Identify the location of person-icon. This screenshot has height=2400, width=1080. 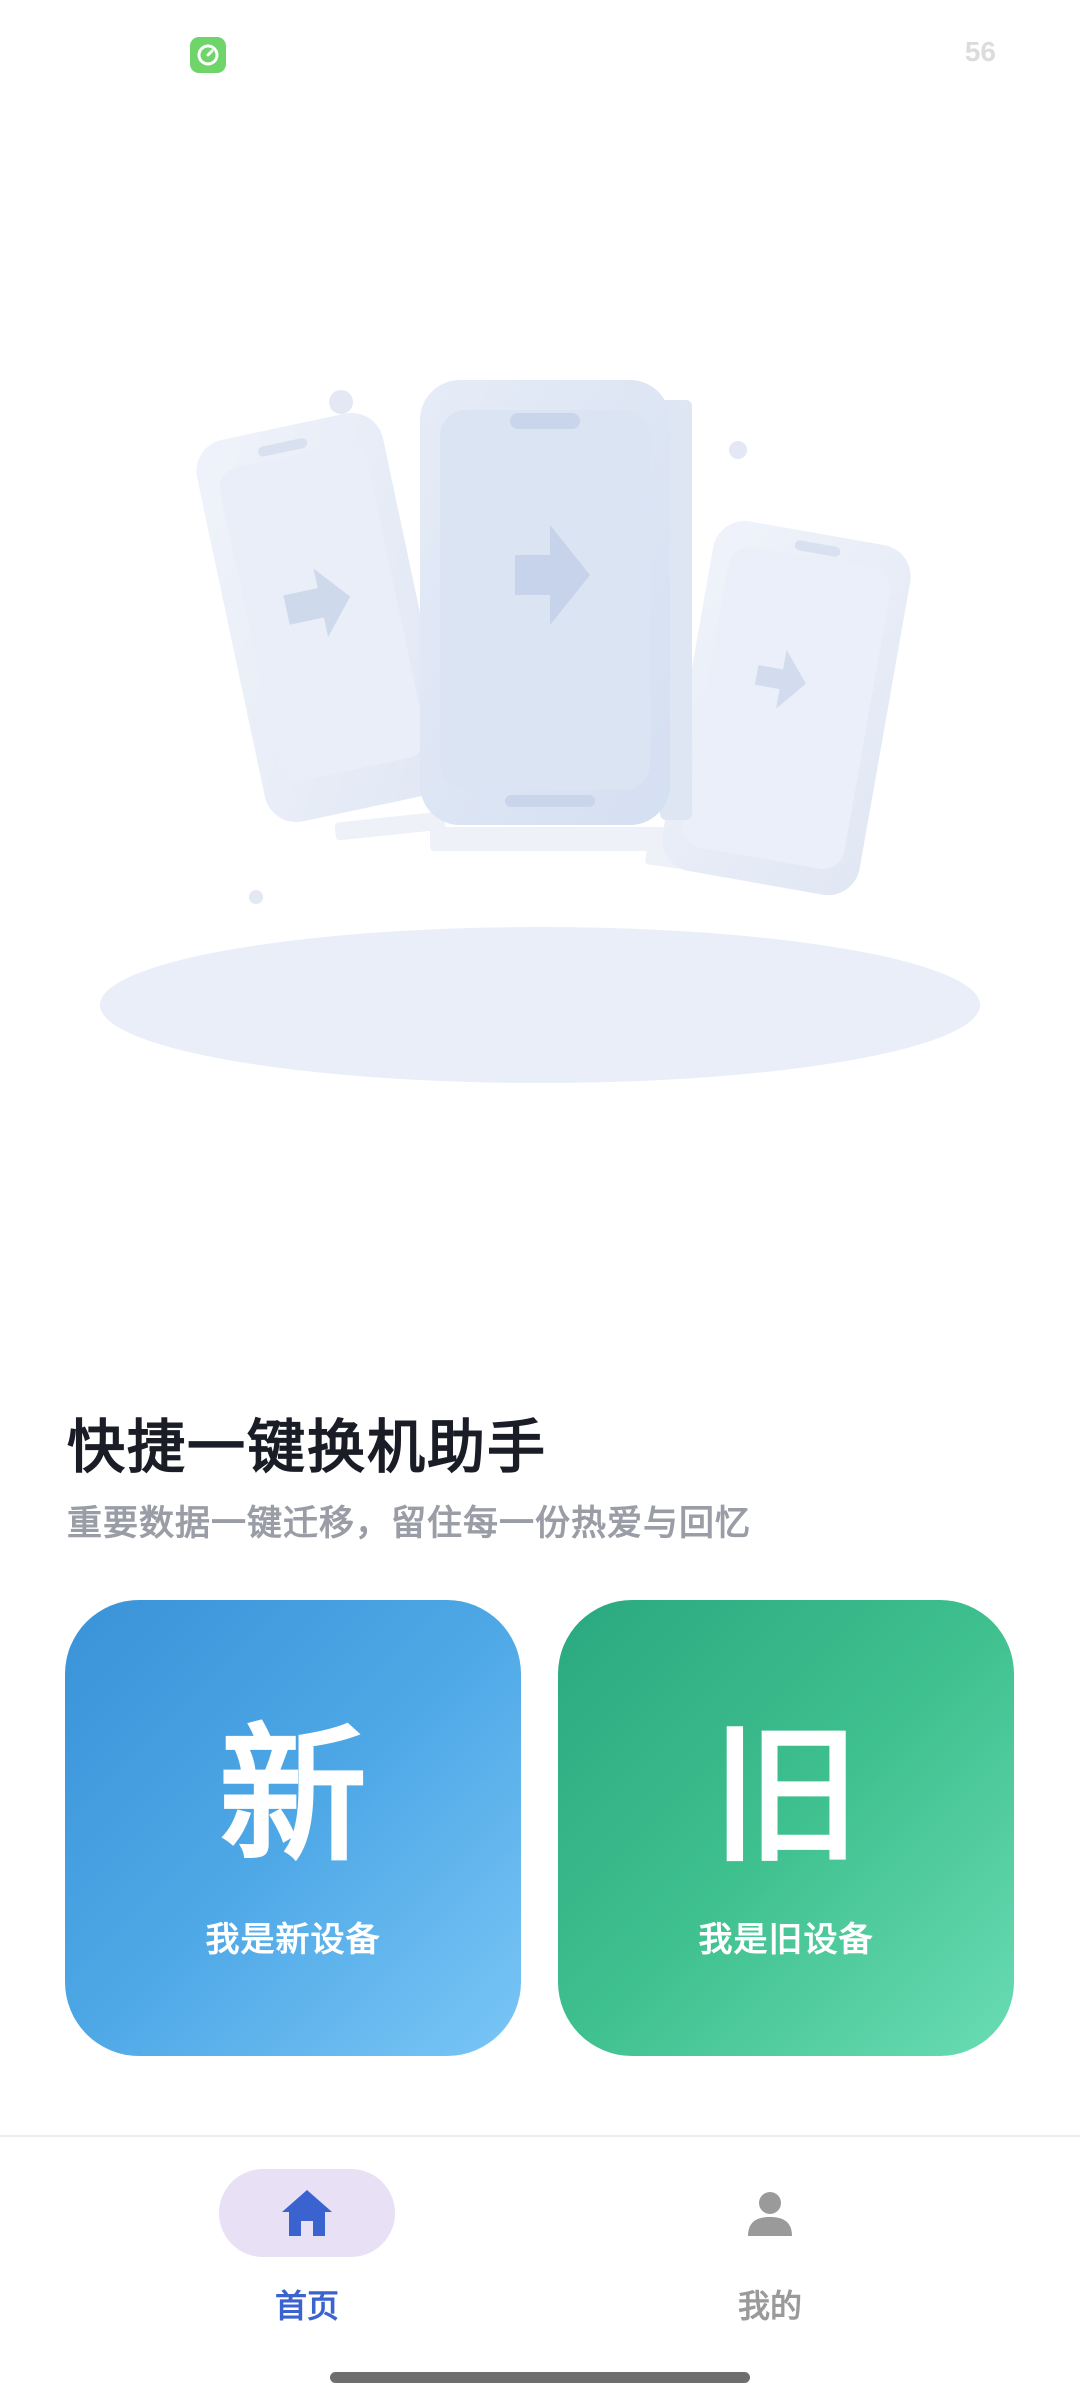
(770, 2214).